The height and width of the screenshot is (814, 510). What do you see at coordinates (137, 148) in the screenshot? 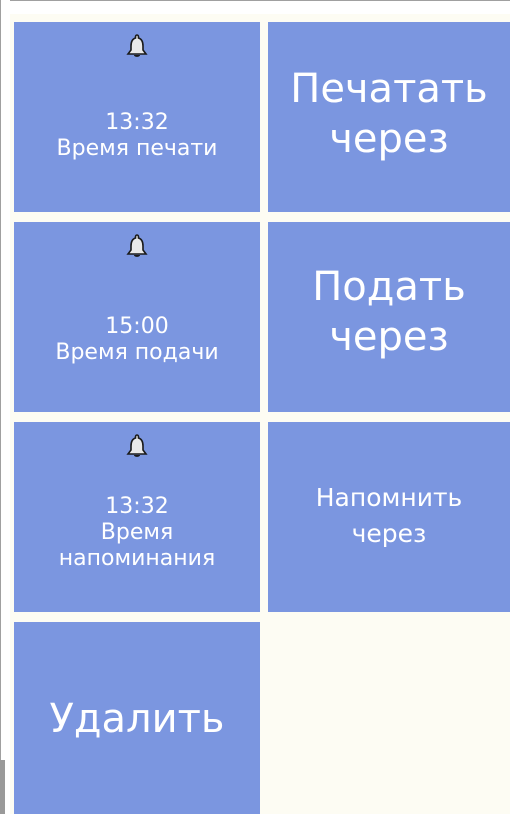
I see `print-time-label: Время печати` at bounding box center [137, 148].